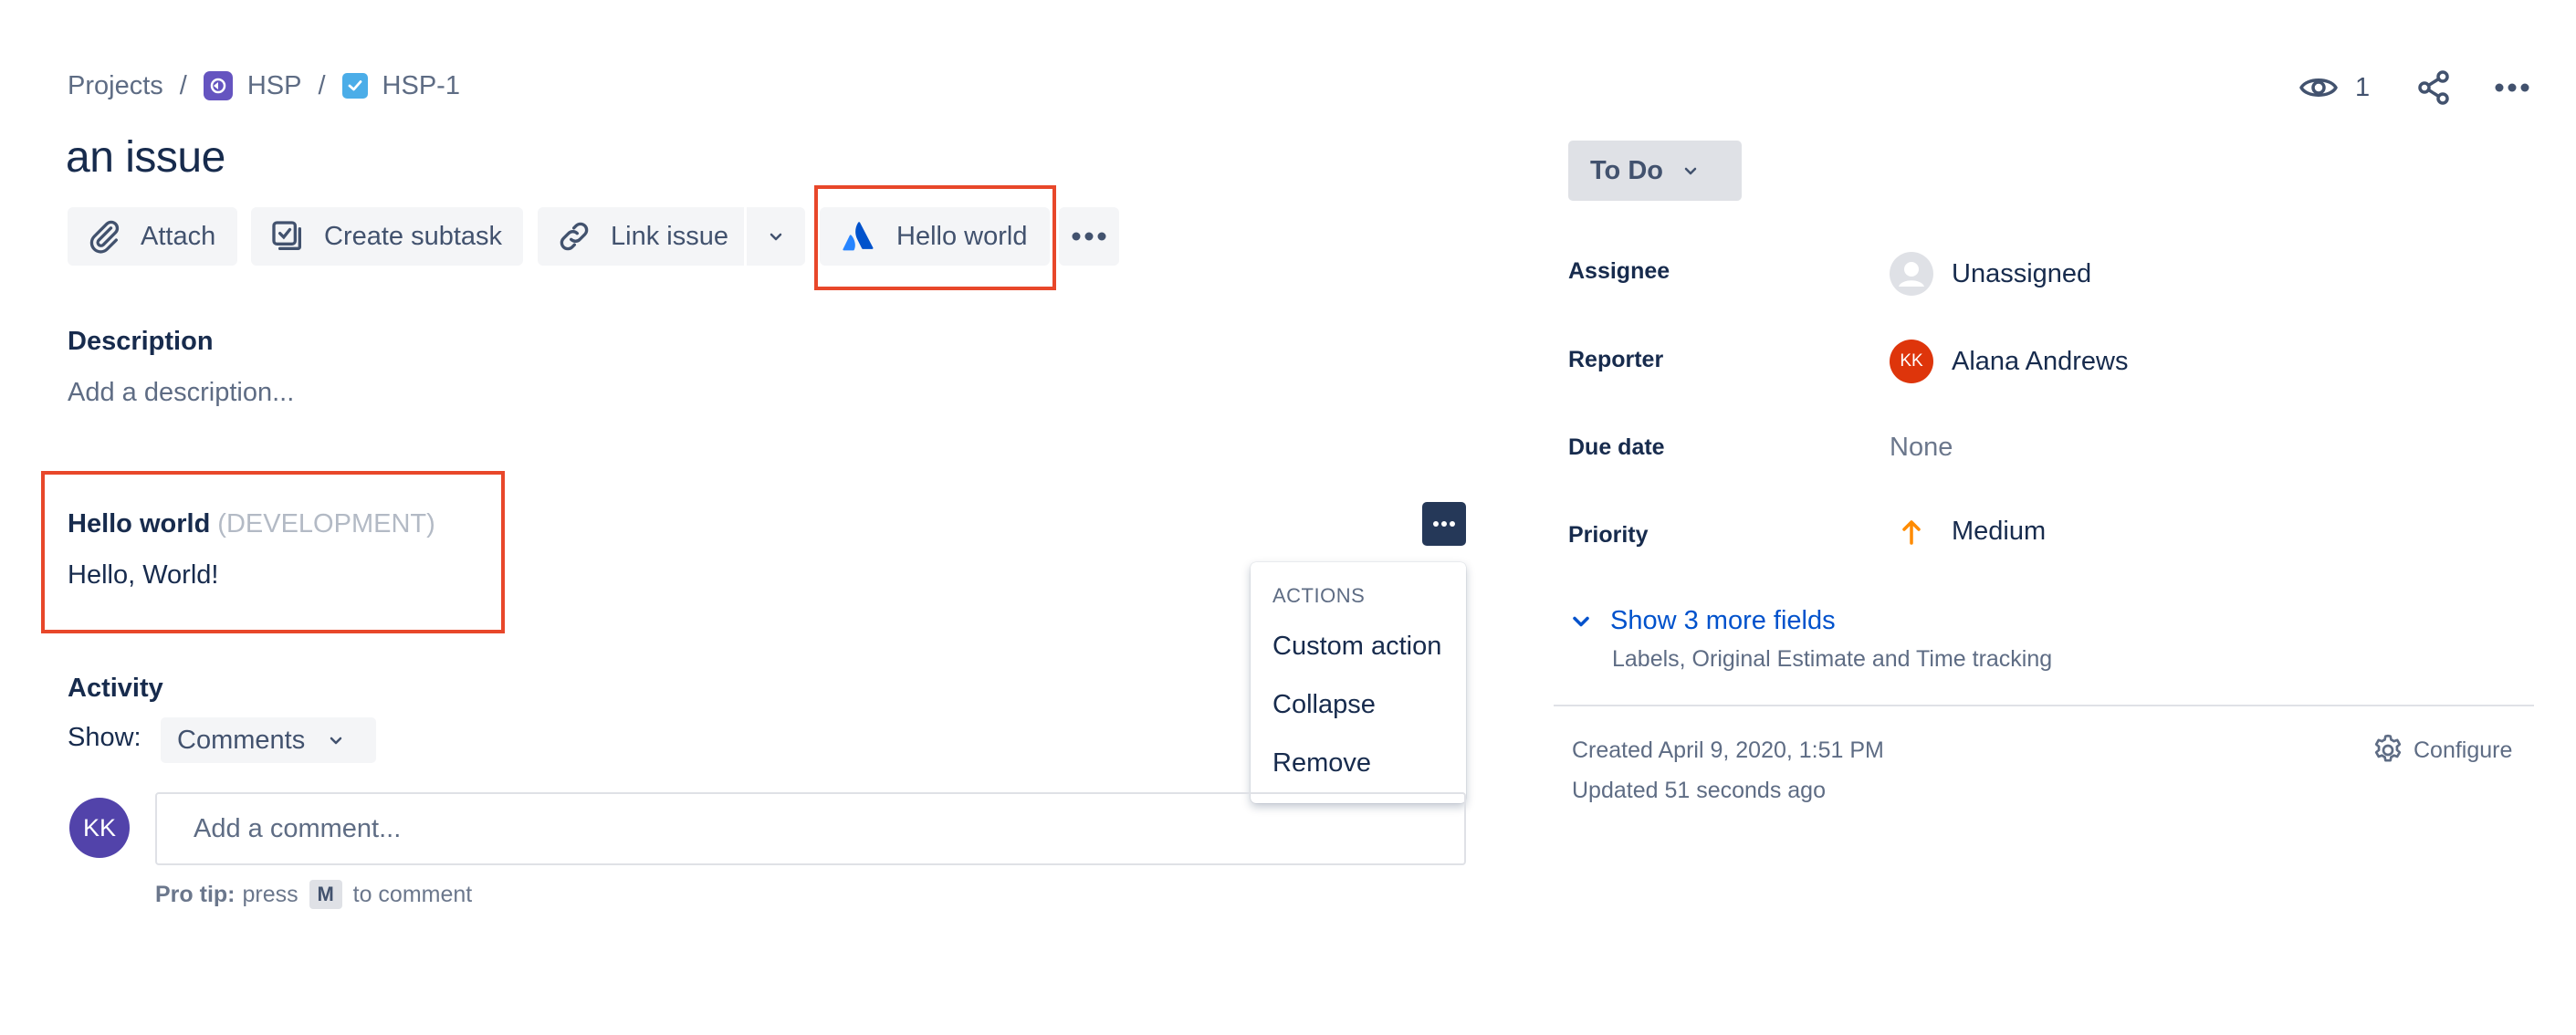  I want to click on due-date-value: None, so click(1921, 447).